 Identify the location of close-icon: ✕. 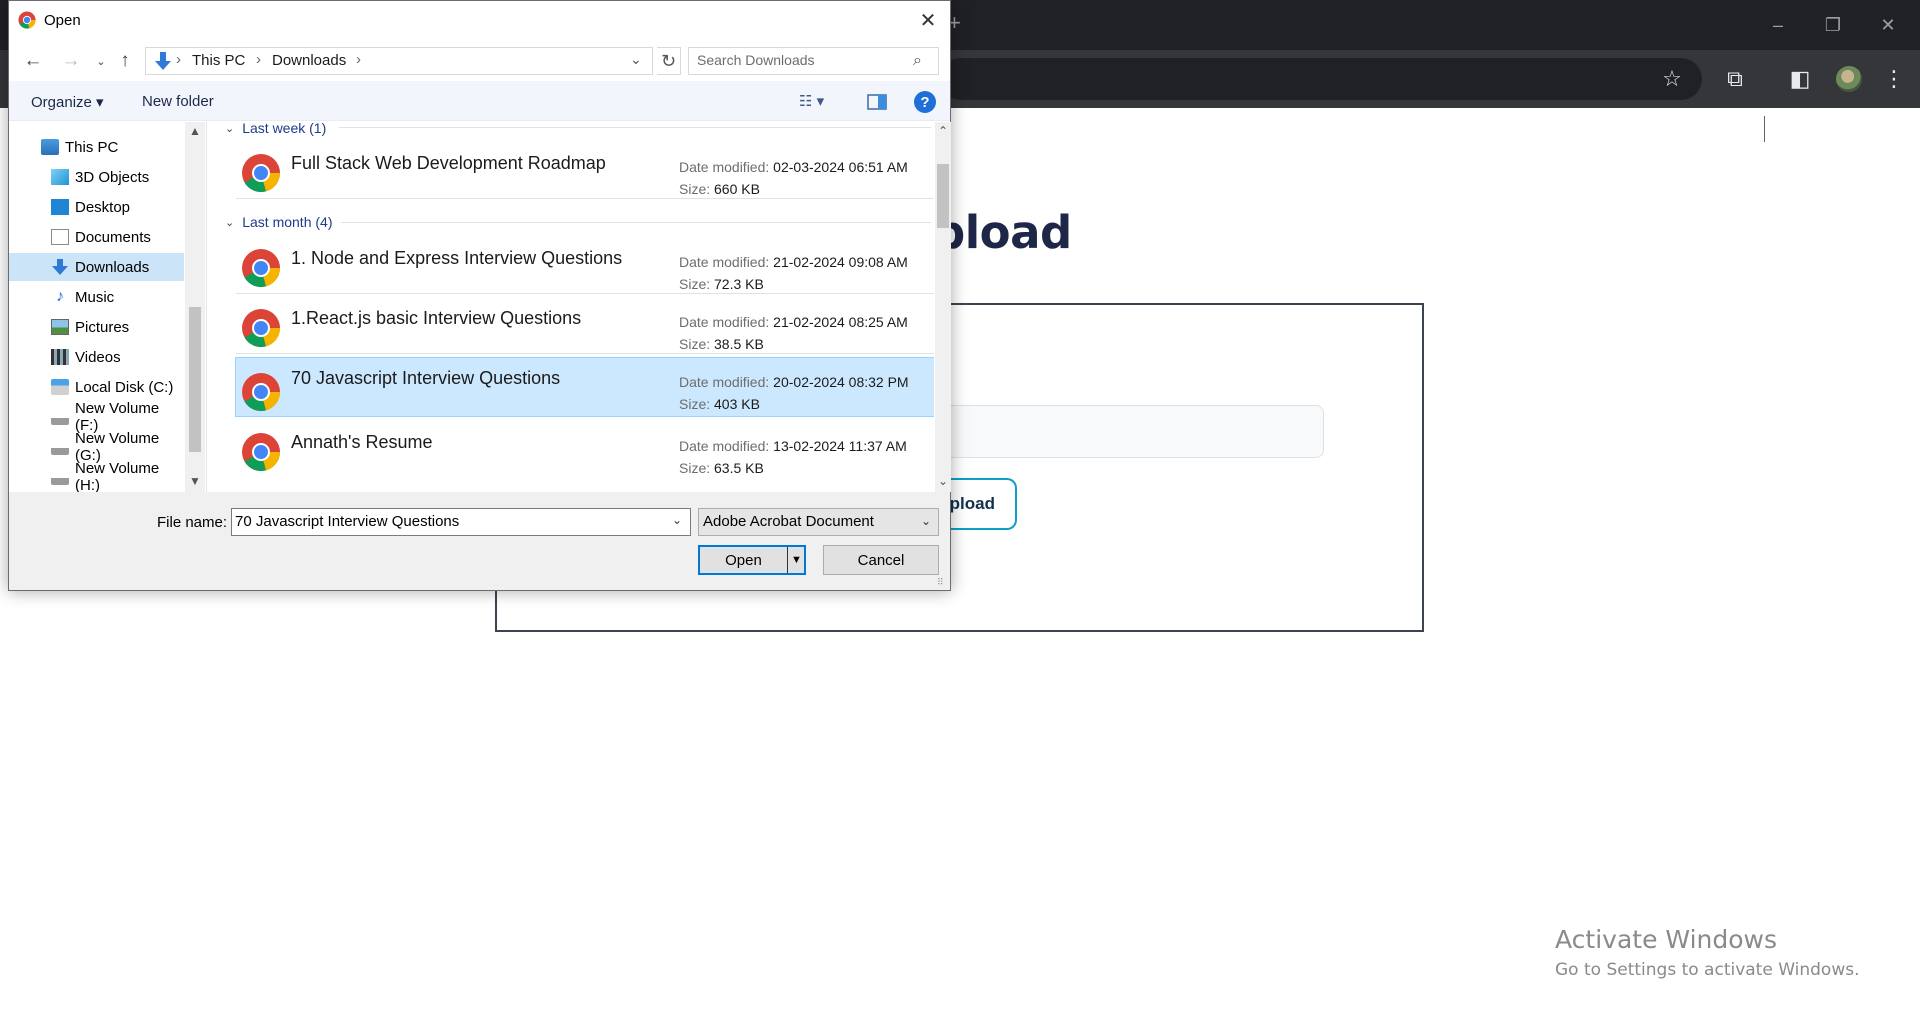
(928, 20).